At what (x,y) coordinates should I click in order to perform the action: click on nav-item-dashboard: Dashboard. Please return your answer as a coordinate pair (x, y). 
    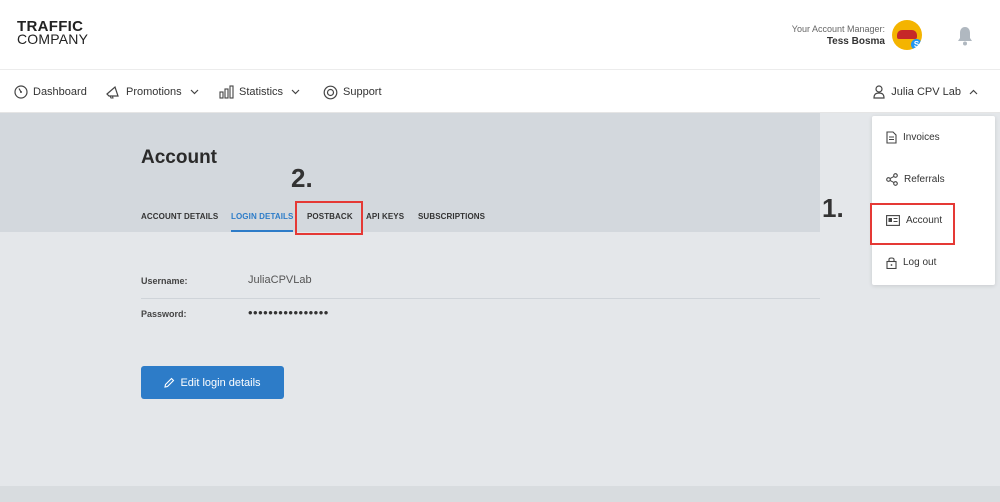
    Looking at the image, I should click on (50, 92).